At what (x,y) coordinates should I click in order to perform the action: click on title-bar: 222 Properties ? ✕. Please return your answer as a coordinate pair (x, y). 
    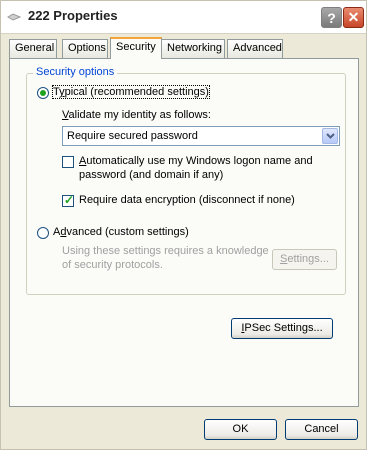
    Looking at the image, I should click on (183, 17).